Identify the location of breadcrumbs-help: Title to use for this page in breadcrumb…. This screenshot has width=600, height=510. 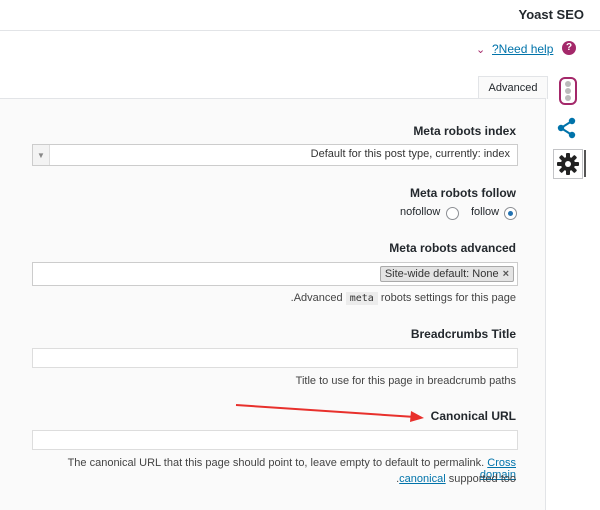
(405, 381).